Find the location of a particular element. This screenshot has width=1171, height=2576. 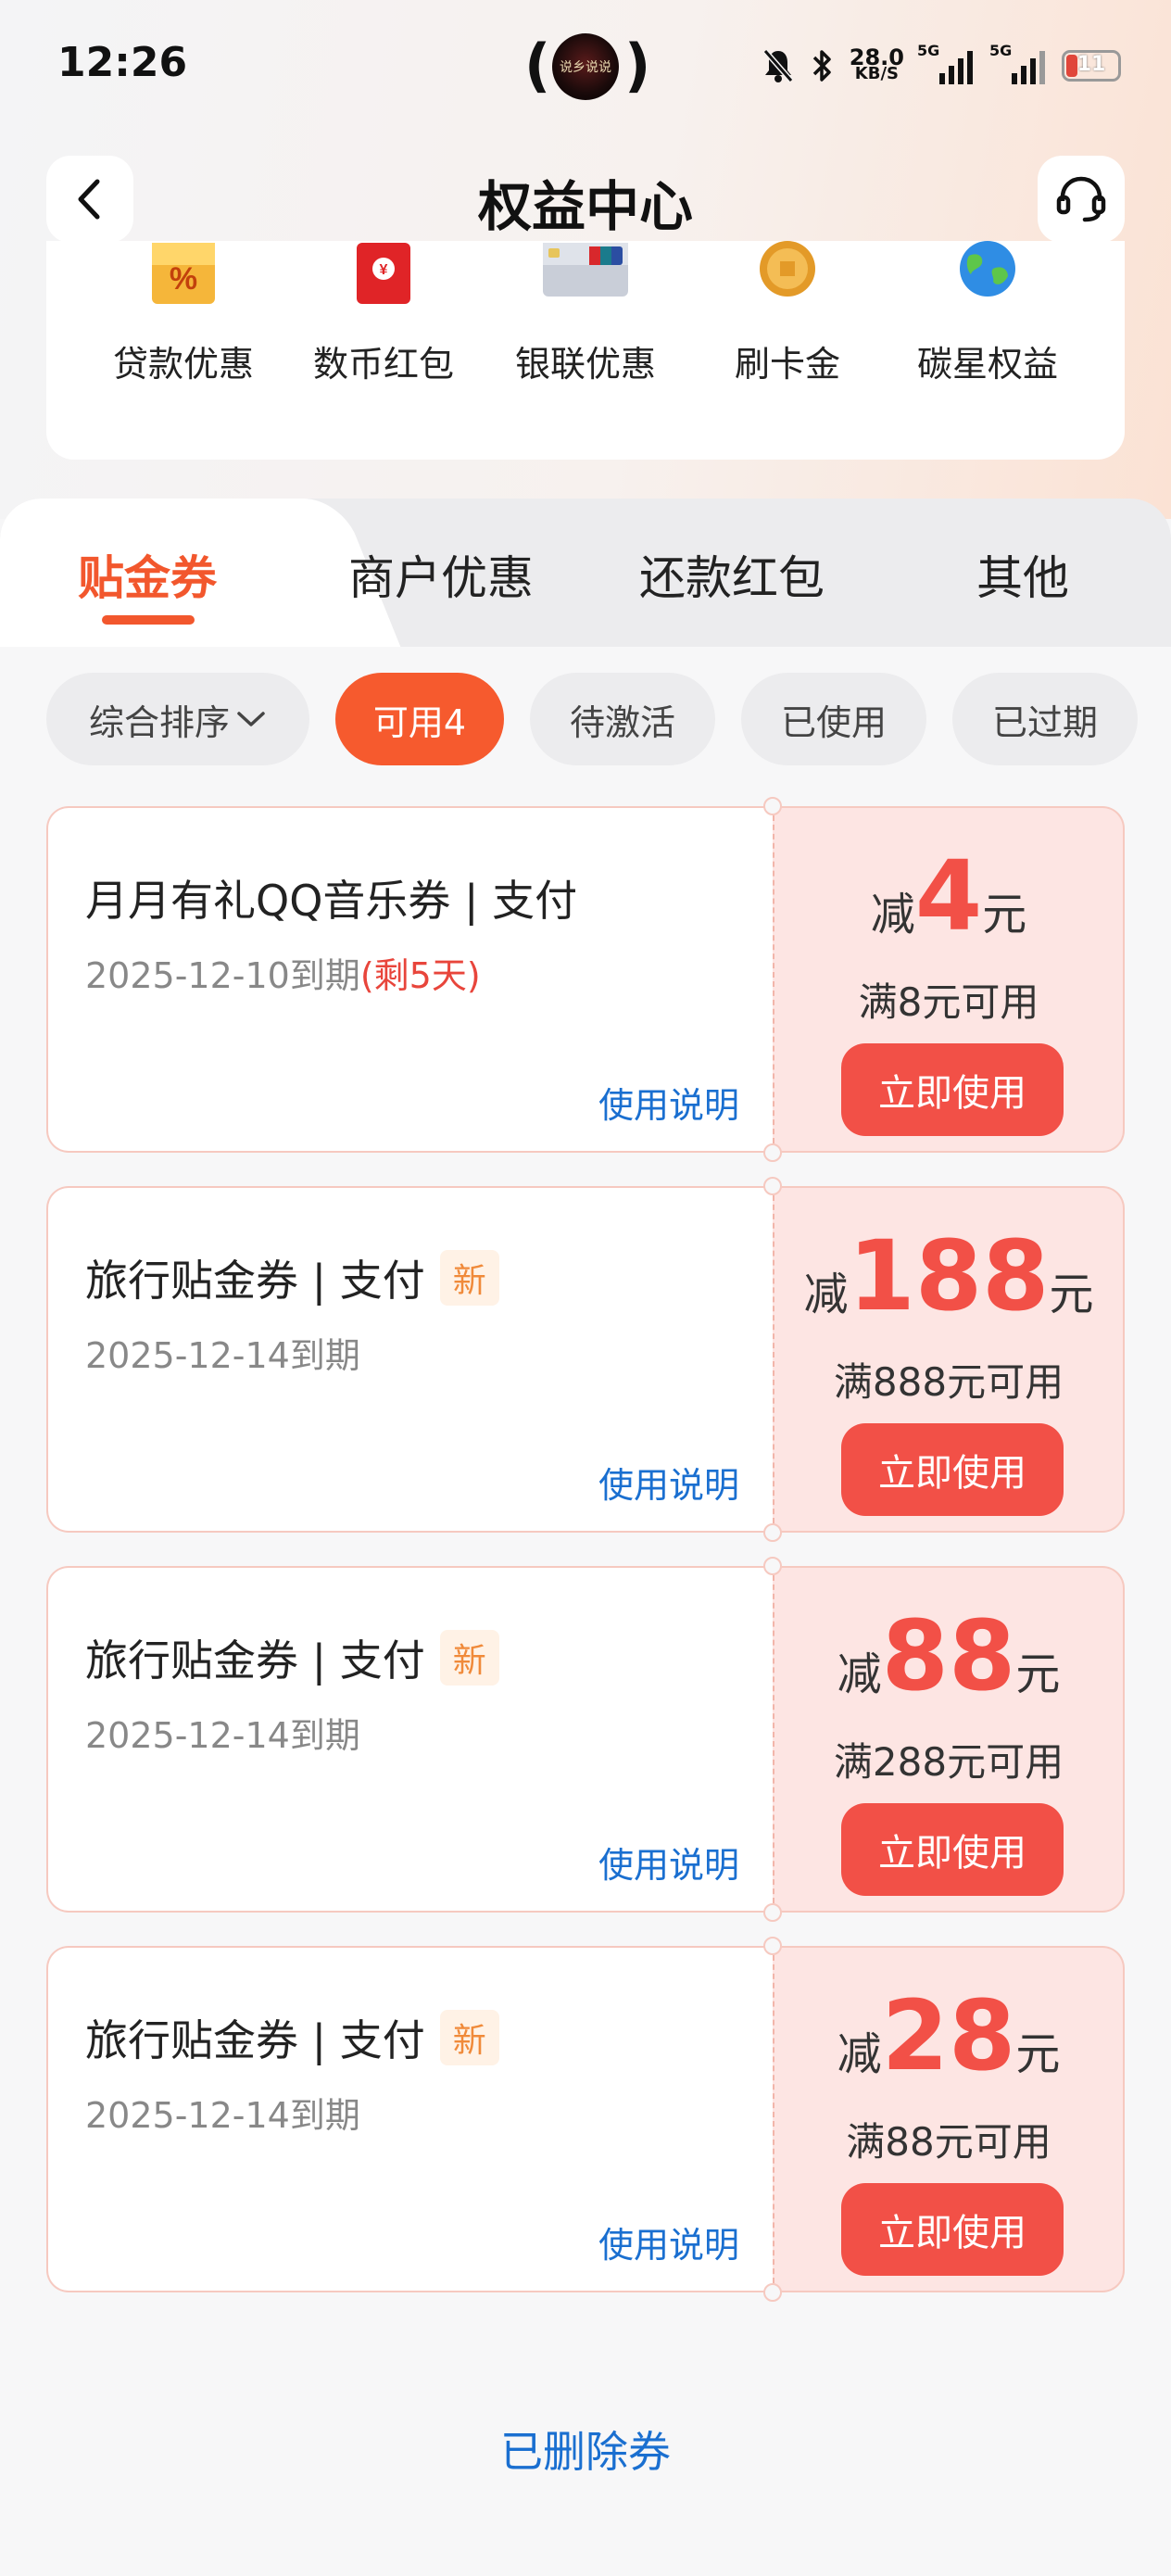

chevron-down-icon is located at coordinates (251, 719).